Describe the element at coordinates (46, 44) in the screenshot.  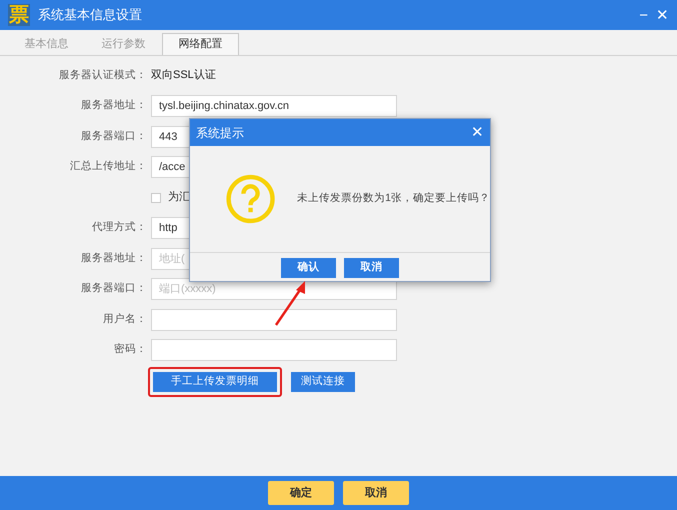
I see `tab: 基本信息` at that location.